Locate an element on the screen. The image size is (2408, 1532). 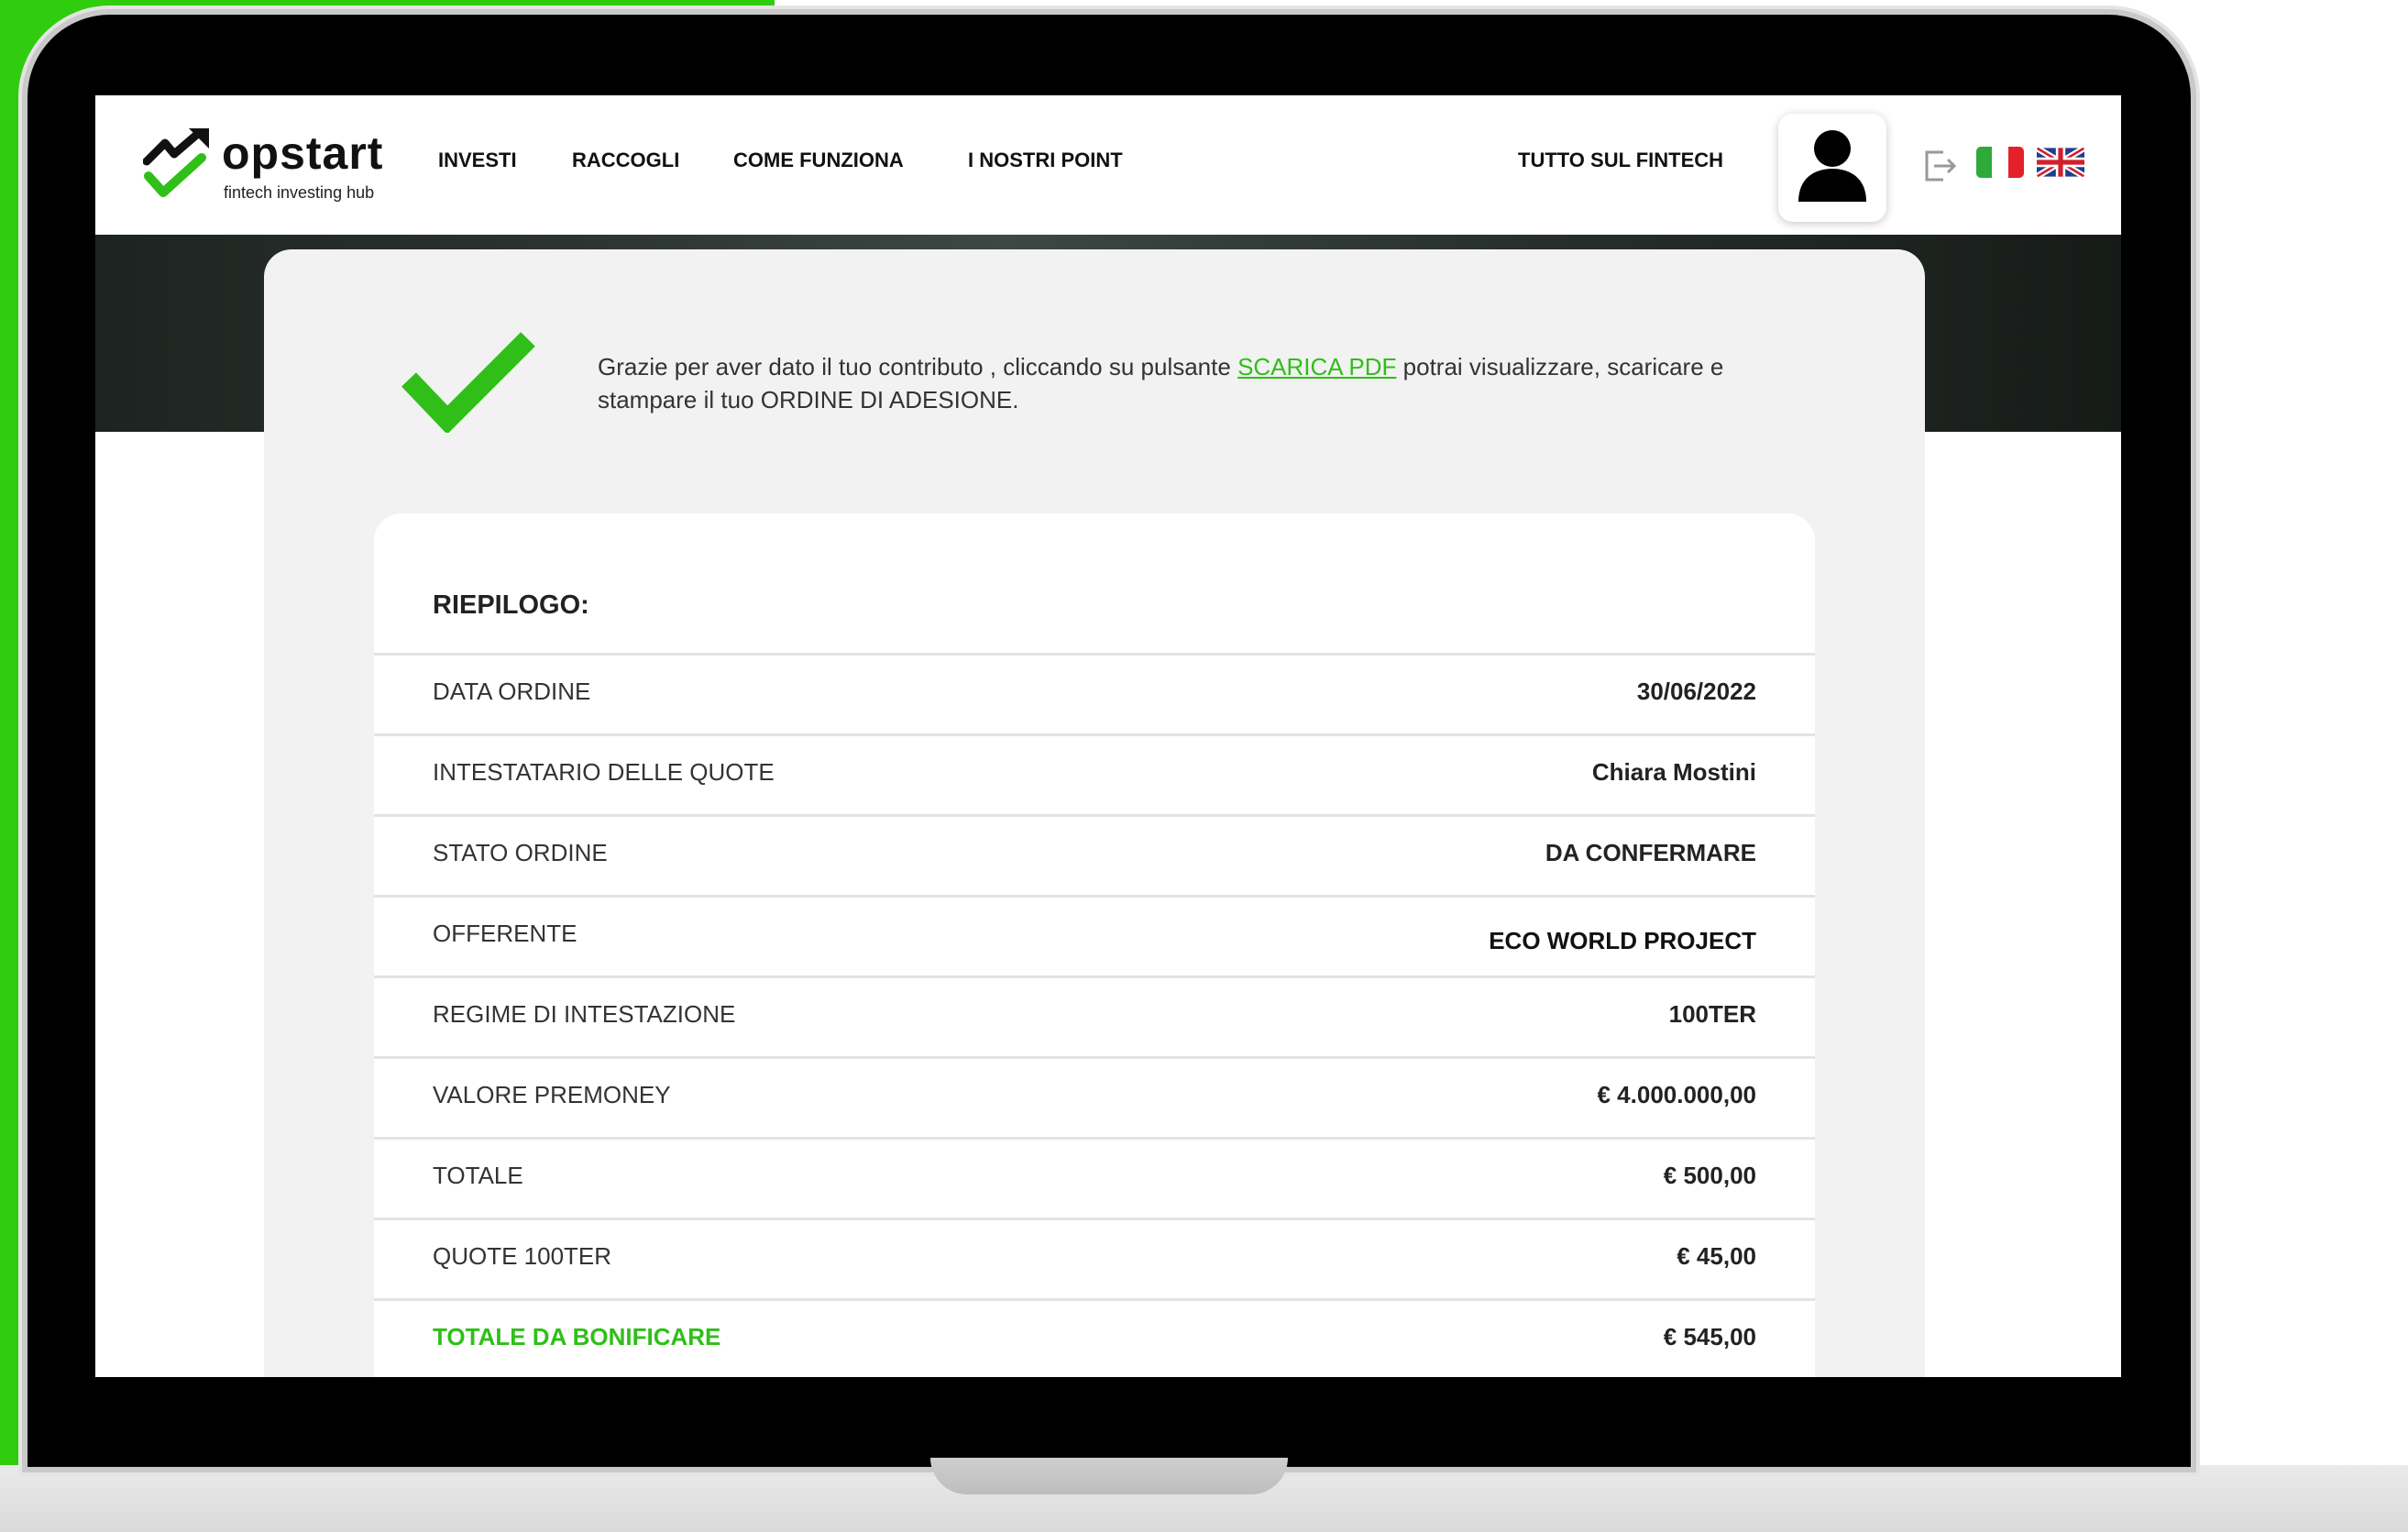
user-icon is located at coordinates (1832, 166).